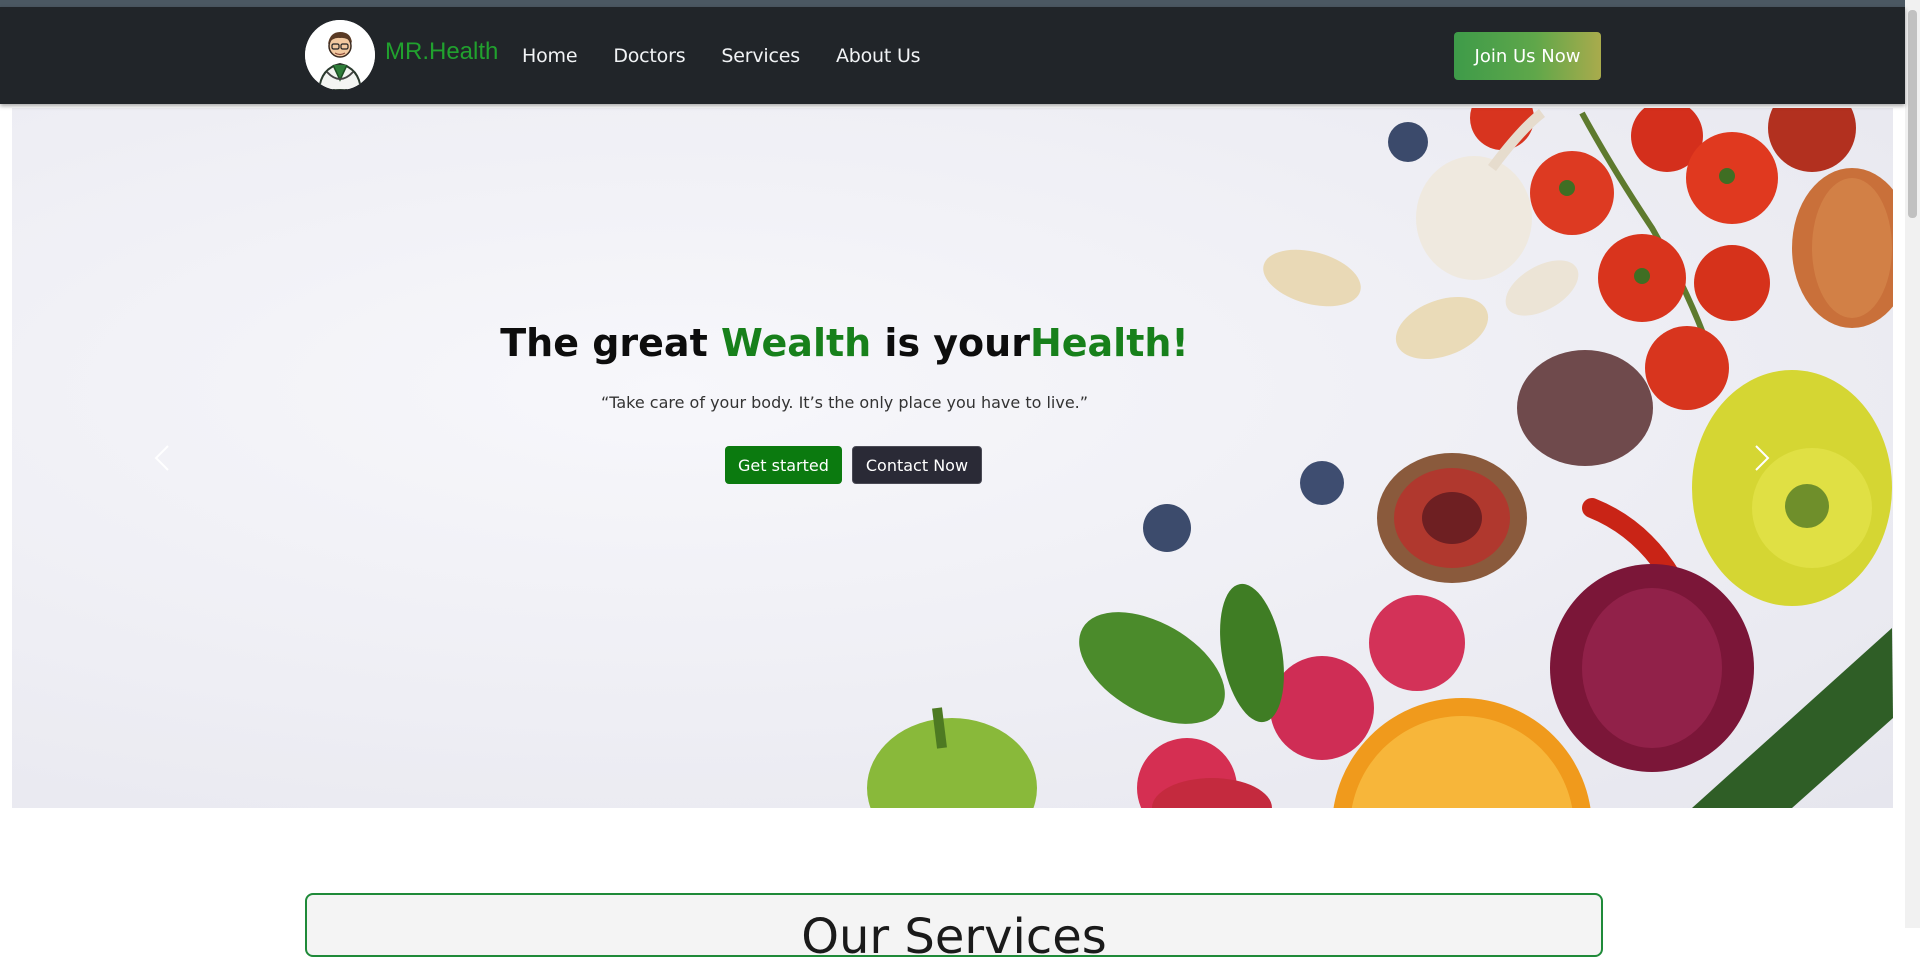  Describe the element at coordinates (610, 343) in the screenshot. I see `headline-text: The great` at that location.